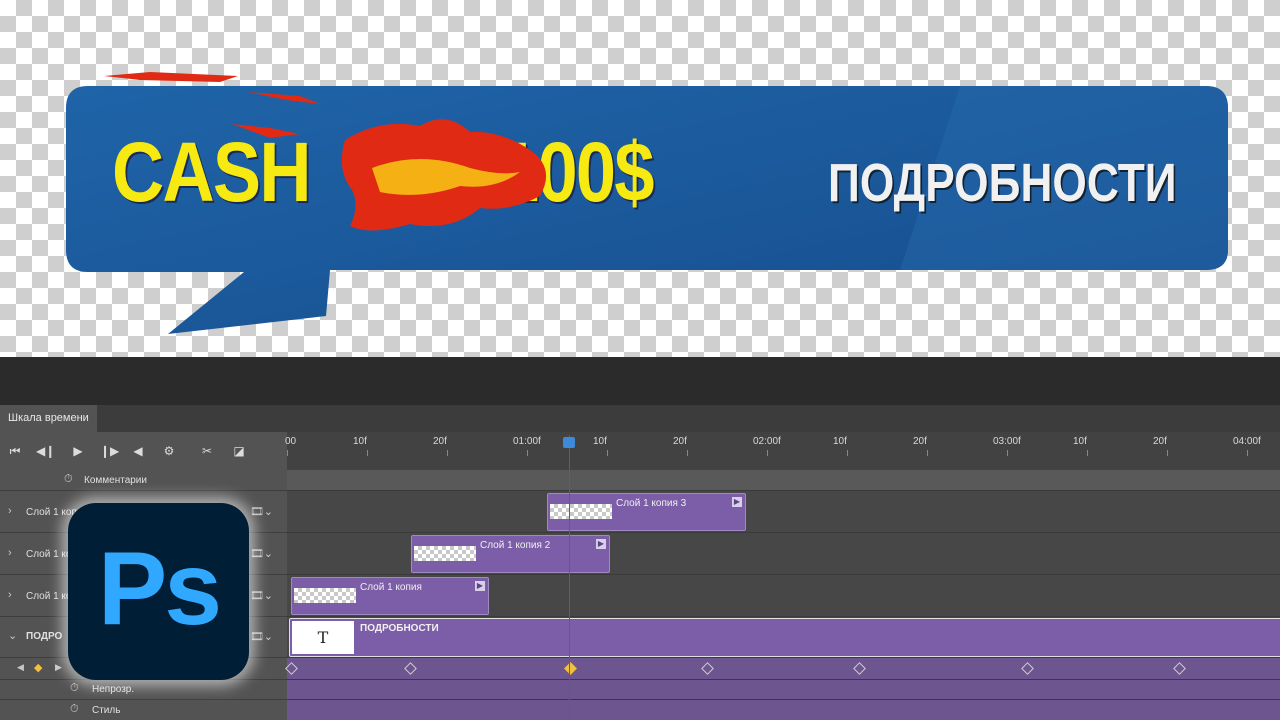 The height and width of the screenshot is (720, 1280). I want to click on text-clip: T ПОДРОБНОСТИ, so click(784, 637).